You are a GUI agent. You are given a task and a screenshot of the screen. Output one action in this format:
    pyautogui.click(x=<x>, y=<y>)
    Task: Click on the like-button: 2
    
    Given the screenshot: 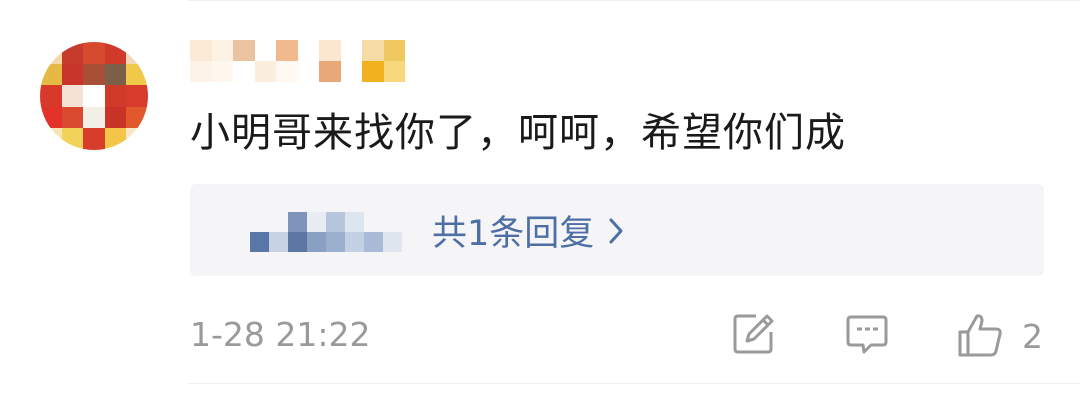 What is the action you would take?
    pyautogui.click(x=999, y=337)
    